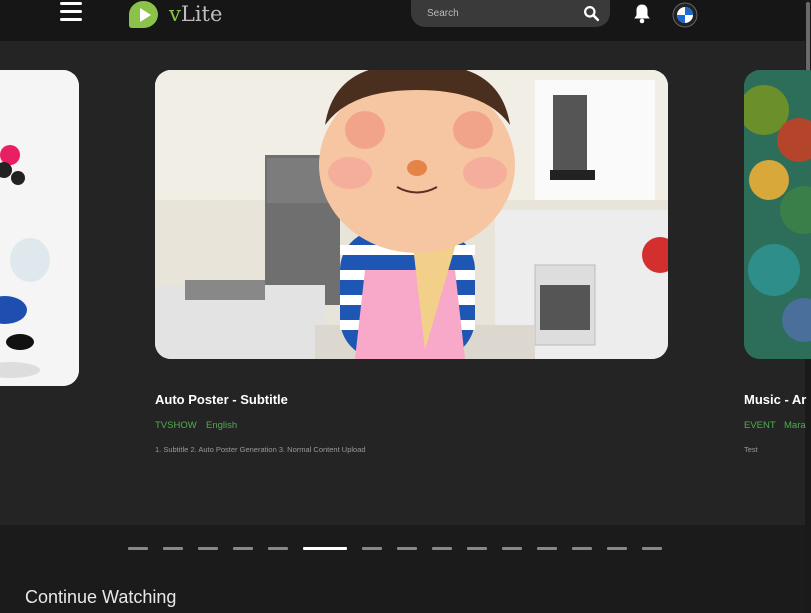 This screenshot has height=613, width=811. Describe the element at coordinates (405, 20) in the screenshot. I see `top-header: vLite` at that location.